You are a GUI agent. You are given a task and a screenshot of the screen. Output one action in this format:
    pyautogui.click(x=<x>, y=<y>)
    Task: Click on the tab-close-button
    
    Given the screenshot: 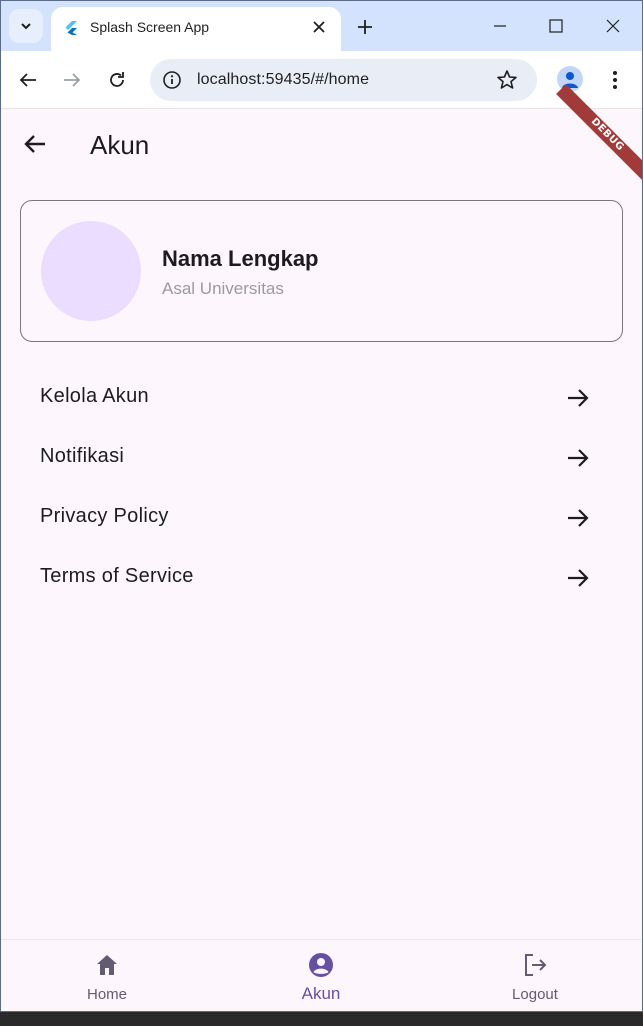 What is the action you would take?
    pyautogui.click(x=319, y=27)
    